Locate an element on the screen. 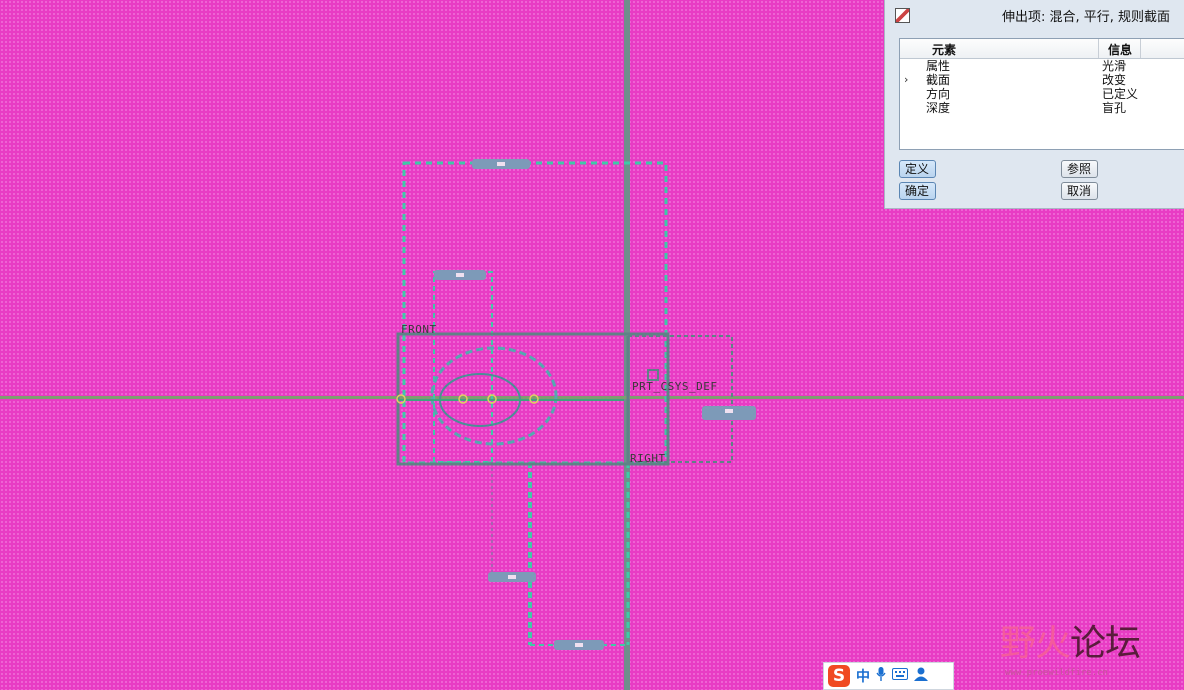 This screenshot has width=1184, height=690. front-plane-label: FRONT is located at coordinates (419, 329).